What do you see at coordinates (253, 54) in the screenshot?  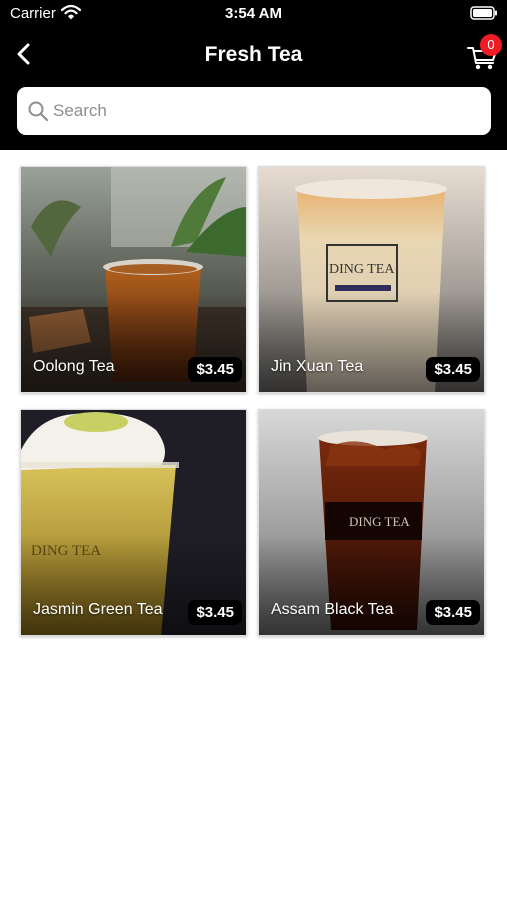 I see `page-title: Fresh Tea` at bounding box center [253, 54].